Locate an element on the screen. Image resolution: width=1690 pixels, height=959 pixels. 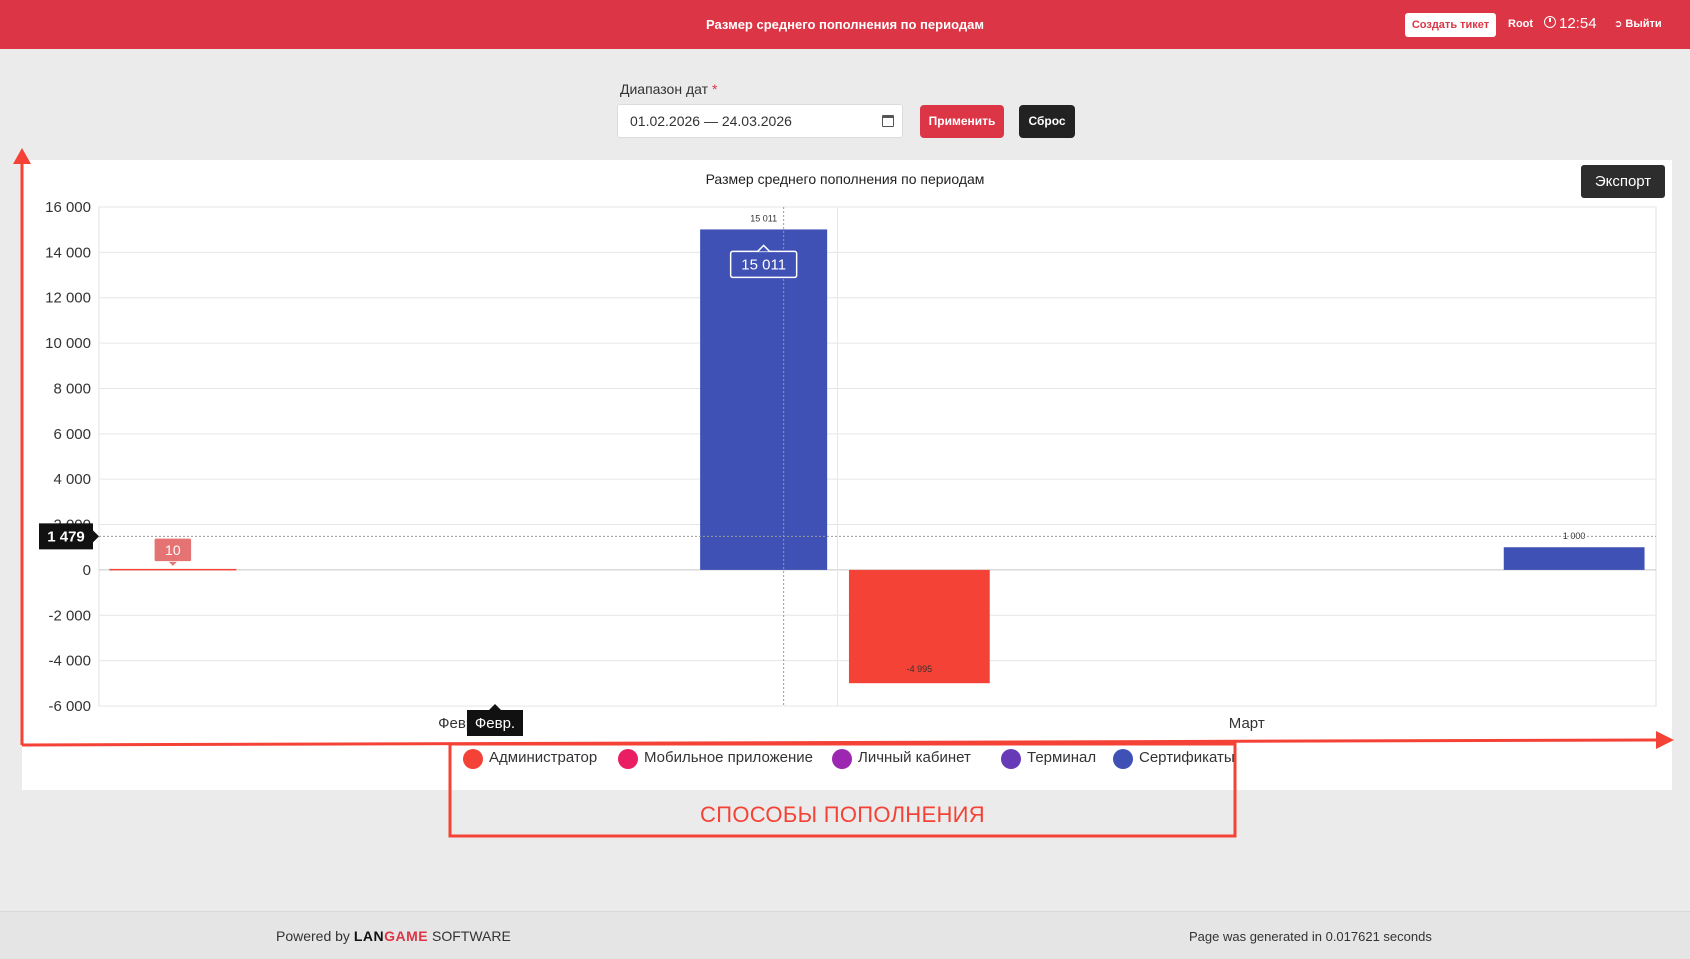
annotation-y-arrowhead is located at coordinates (22, 156).